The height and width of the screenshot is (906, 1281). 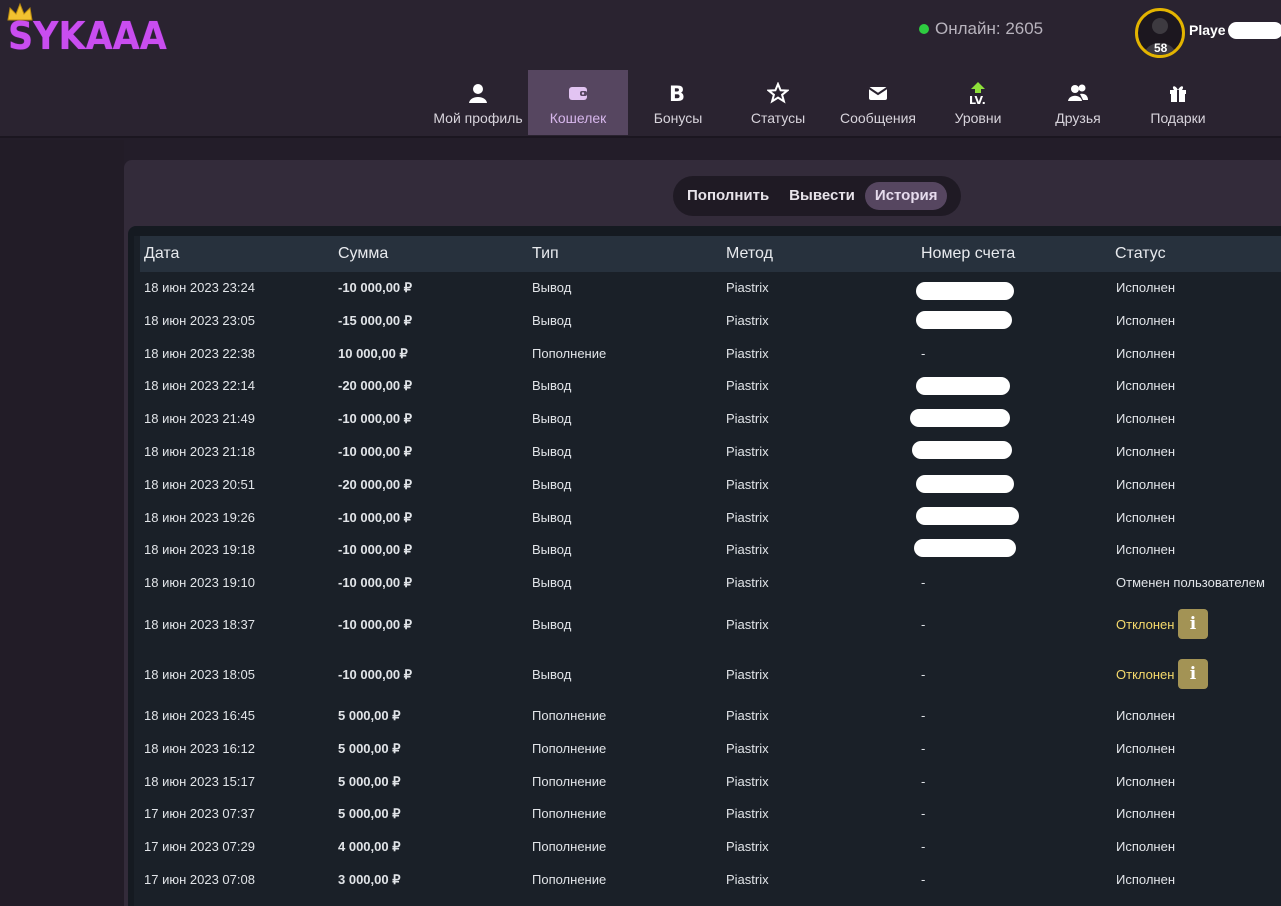 I want to click on cell-date: 18 июн 2023 15:17, so click(x=199, y=781).